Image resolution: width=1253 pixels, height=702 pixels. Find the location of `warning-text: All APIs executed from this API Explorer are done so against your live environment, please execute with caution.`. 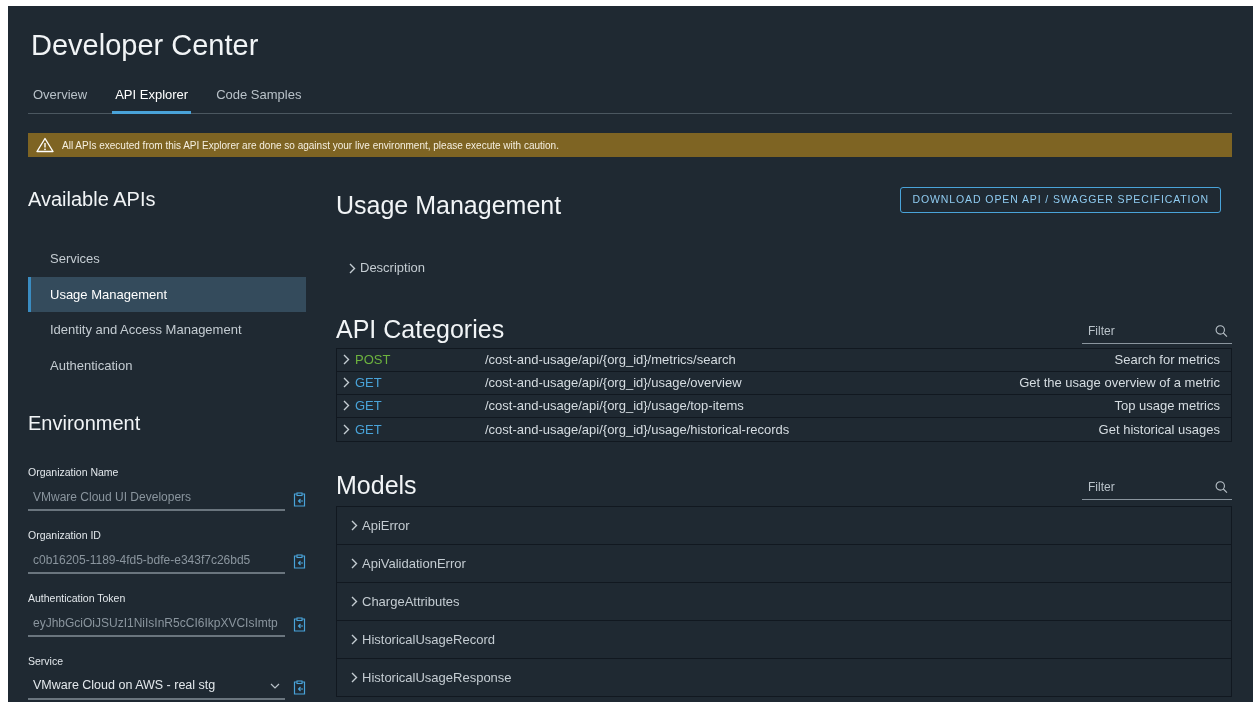

warning-text: All APIs executed from this API Explorer are done so against your live environment, please execute with caution. is located at coordinates (310, 145).